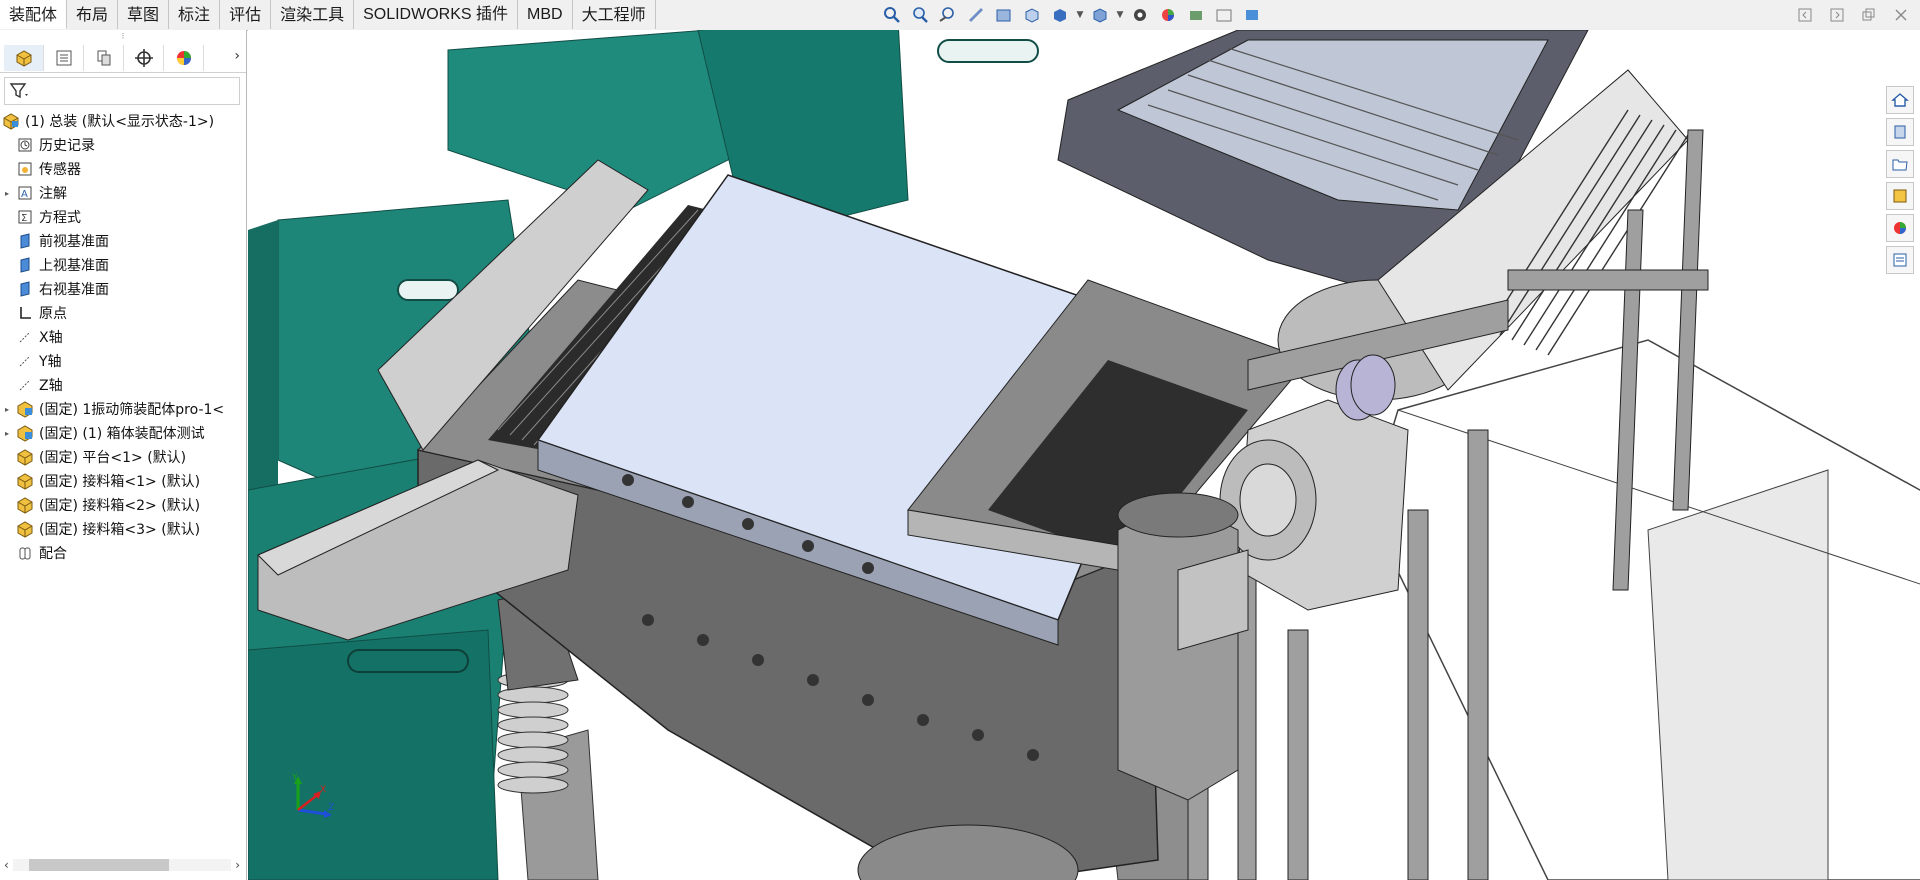  What do you see at coordinates (60, 218) in the screenshot?
I see `tree-item-label: 方程式` at bounding box center [60, 218].